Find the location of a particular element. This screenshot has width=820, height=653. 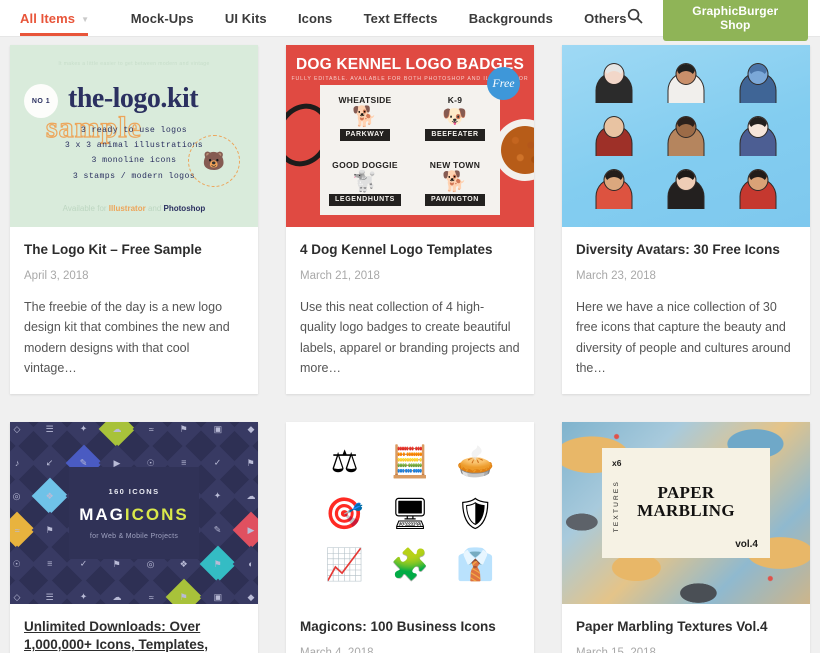

dog-outline-icon: 🐕 is located at coordinates (455, 181).